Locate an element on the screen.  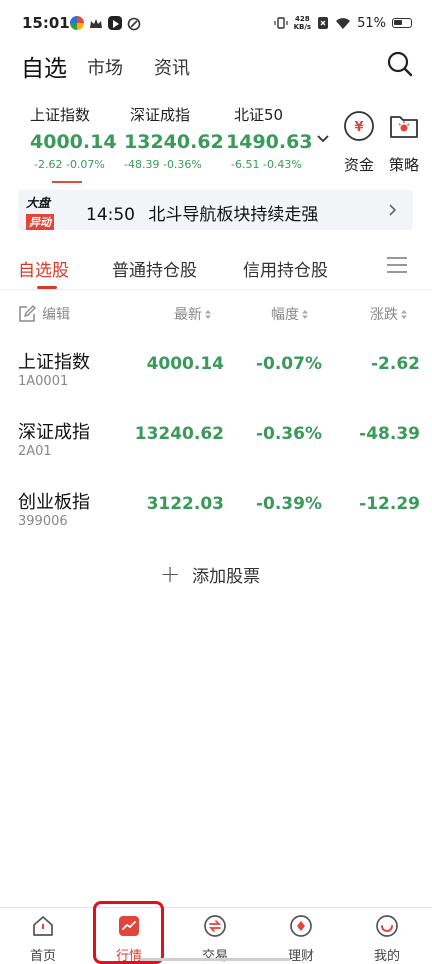
index-change-pct: -0.36% is located at coordinates (182, 164).